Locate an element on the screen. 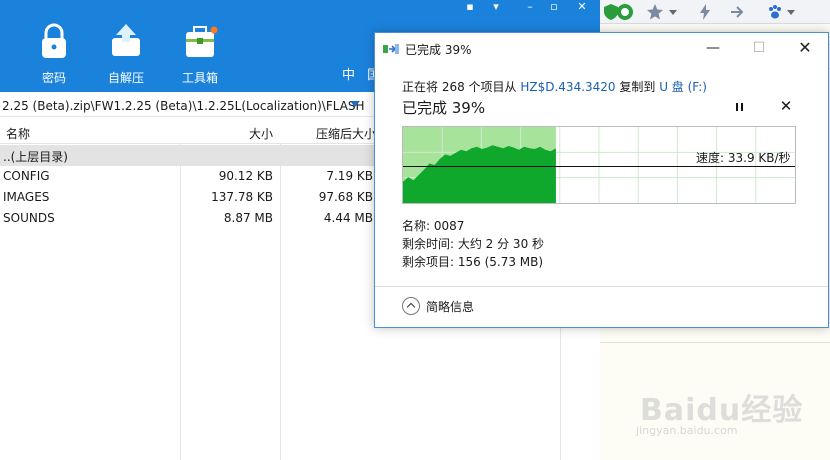 This screenshot has width=830, height=460. menu-dropdown-icon: ▾ is located at coordinates (496, 7).